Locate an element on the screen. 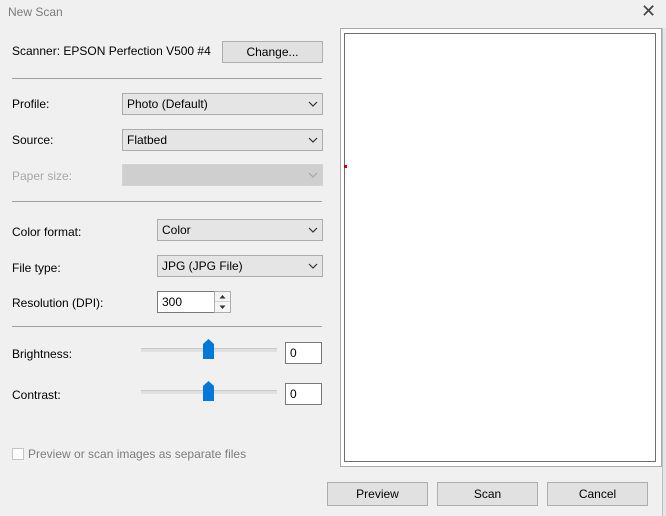 The image size is (666, 516). close-icon: ✕ is located at coordinates (648, 11).